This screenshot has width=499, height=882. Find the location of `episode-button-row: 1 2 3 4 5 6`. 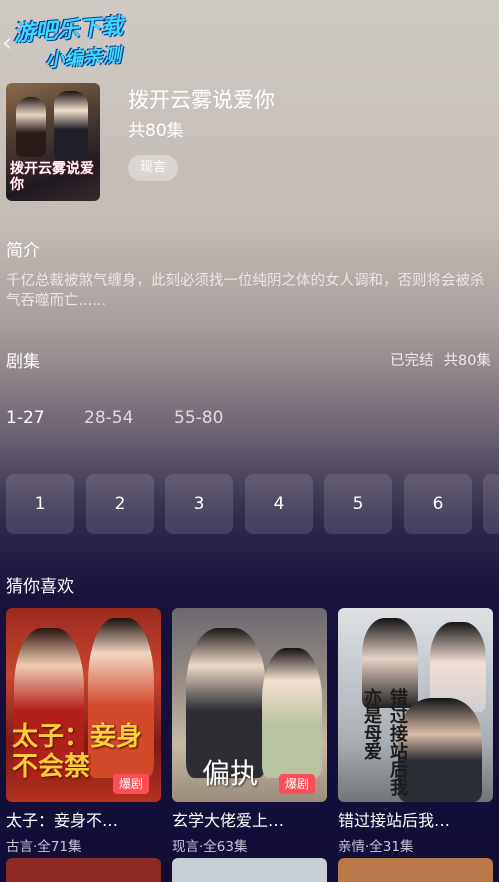

episode-button-row: 1 2 3 4 5 6 is located at coordinates (252, 504).